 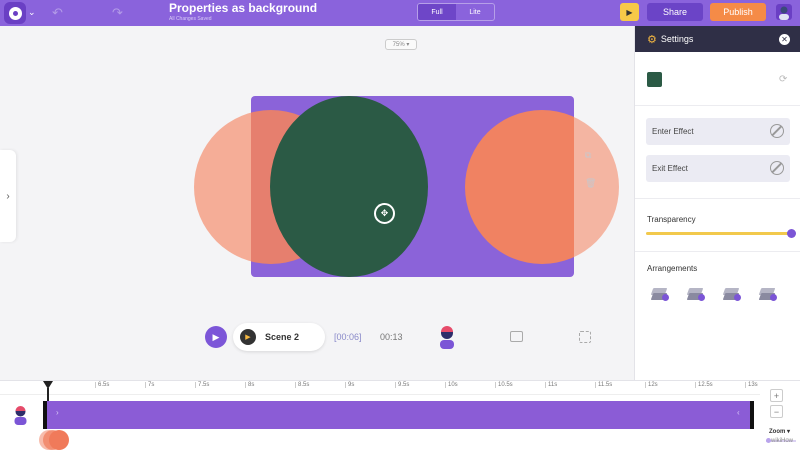 I want to click on timeline-tick: 11s, so click(x=551, y=385).